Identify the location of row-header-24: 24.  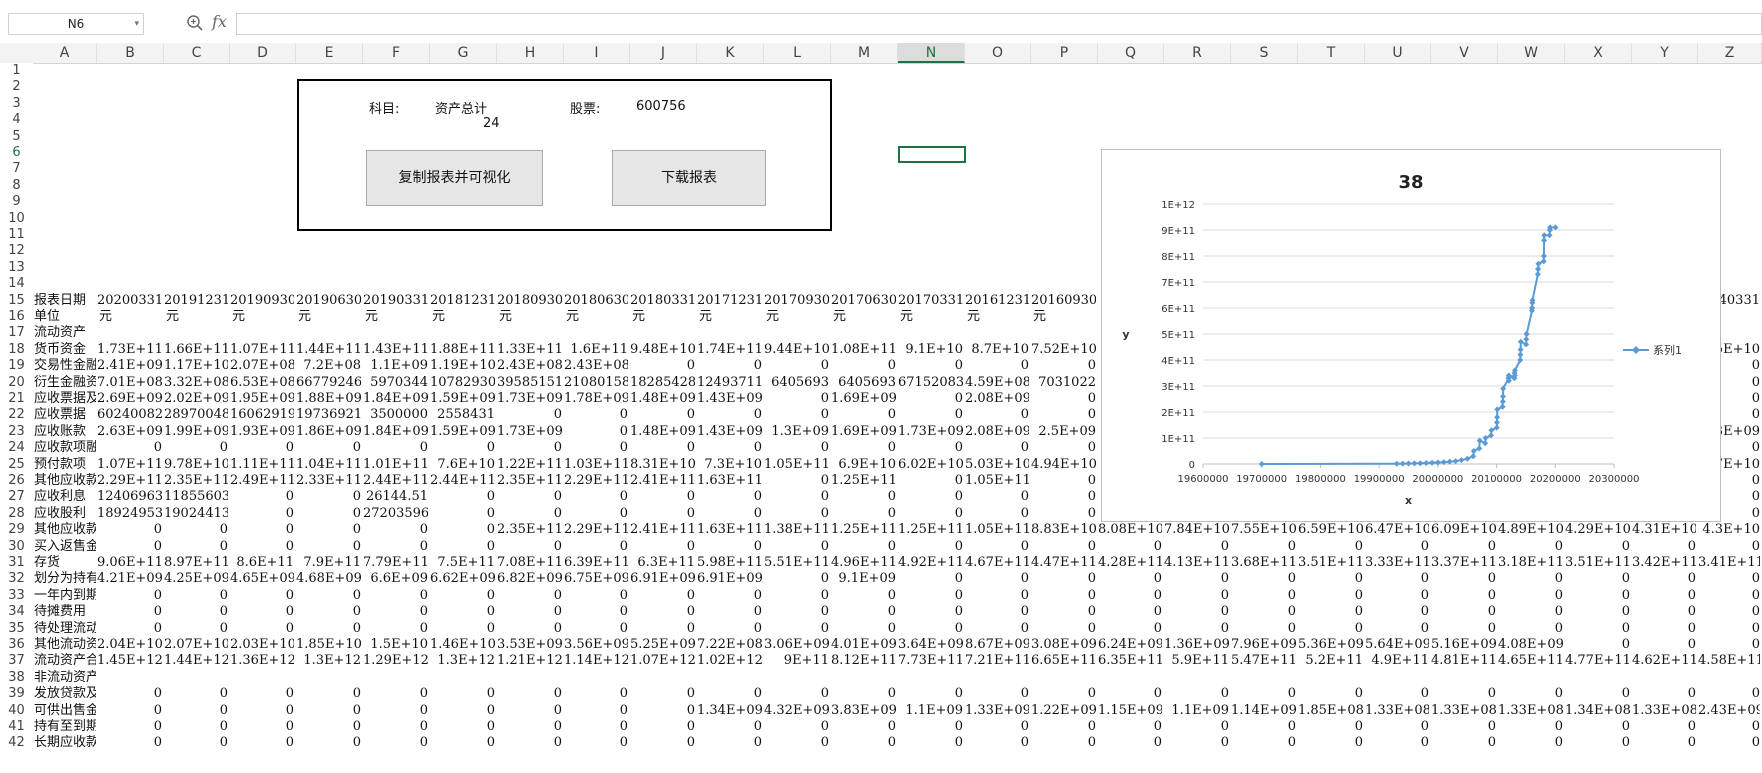
(16, 448).